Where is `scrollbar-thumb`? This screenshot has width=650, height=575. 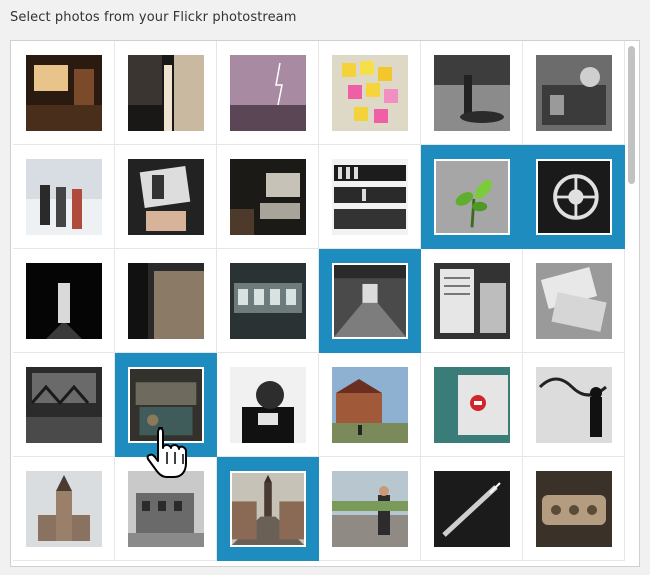 scrollbar-thumb is located at coordinates (631, 115).